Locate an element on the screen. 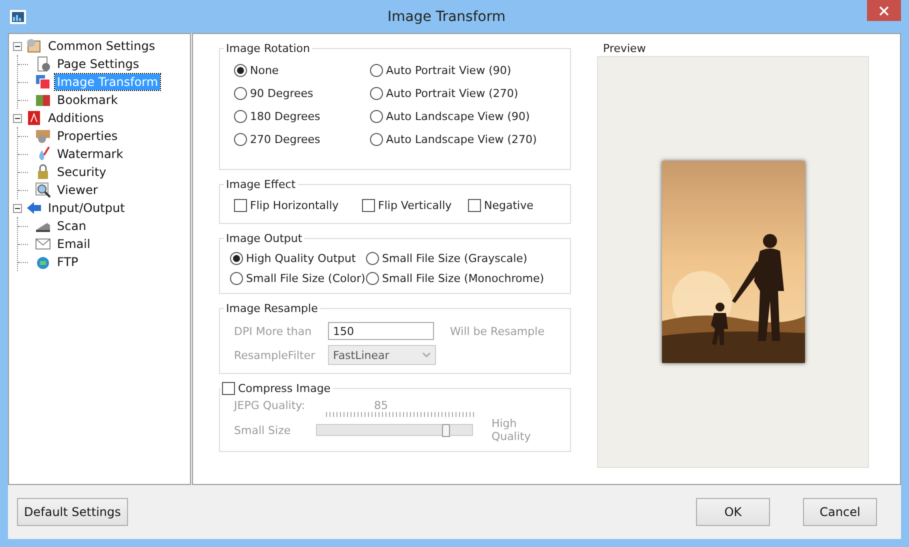 The height and width of the screenshot is (547, 909). tree-item: Viewer is located at coordinates (77, 190).